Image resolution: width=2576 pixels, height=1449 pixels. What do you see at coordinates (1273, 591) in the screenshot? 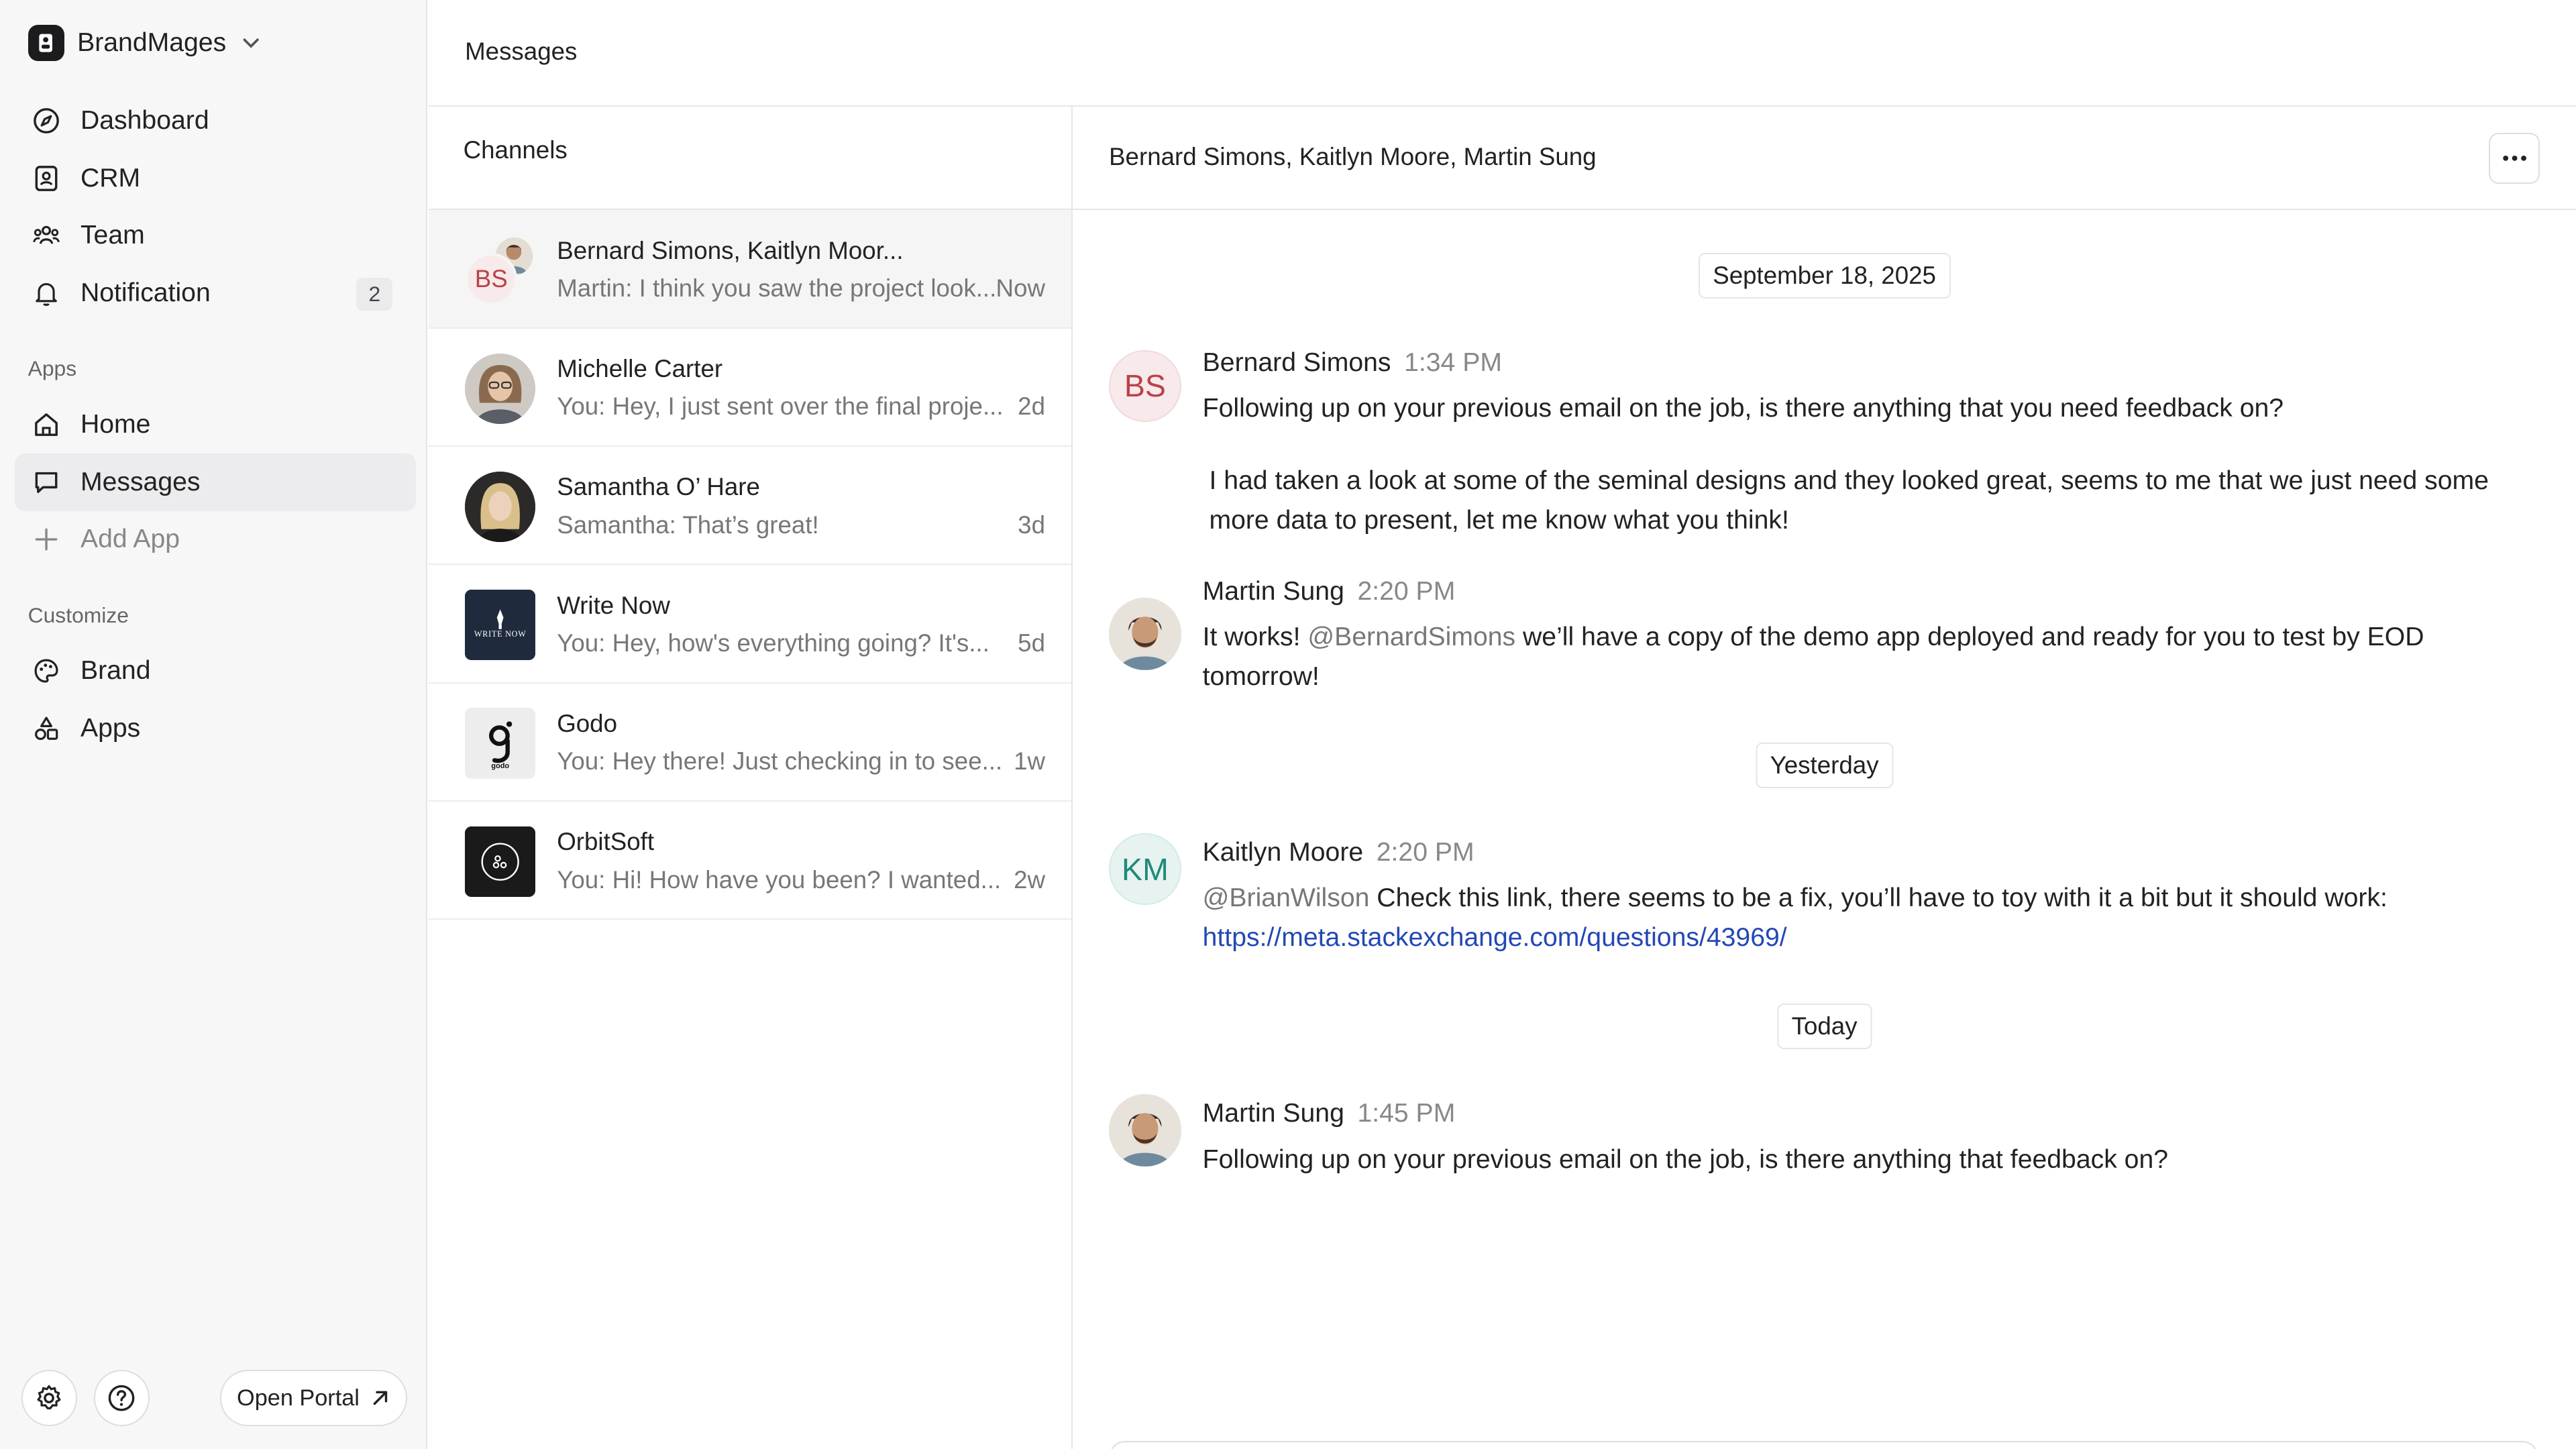
I see `message-author: Martin Sung` at bounding box center [1273, 591].